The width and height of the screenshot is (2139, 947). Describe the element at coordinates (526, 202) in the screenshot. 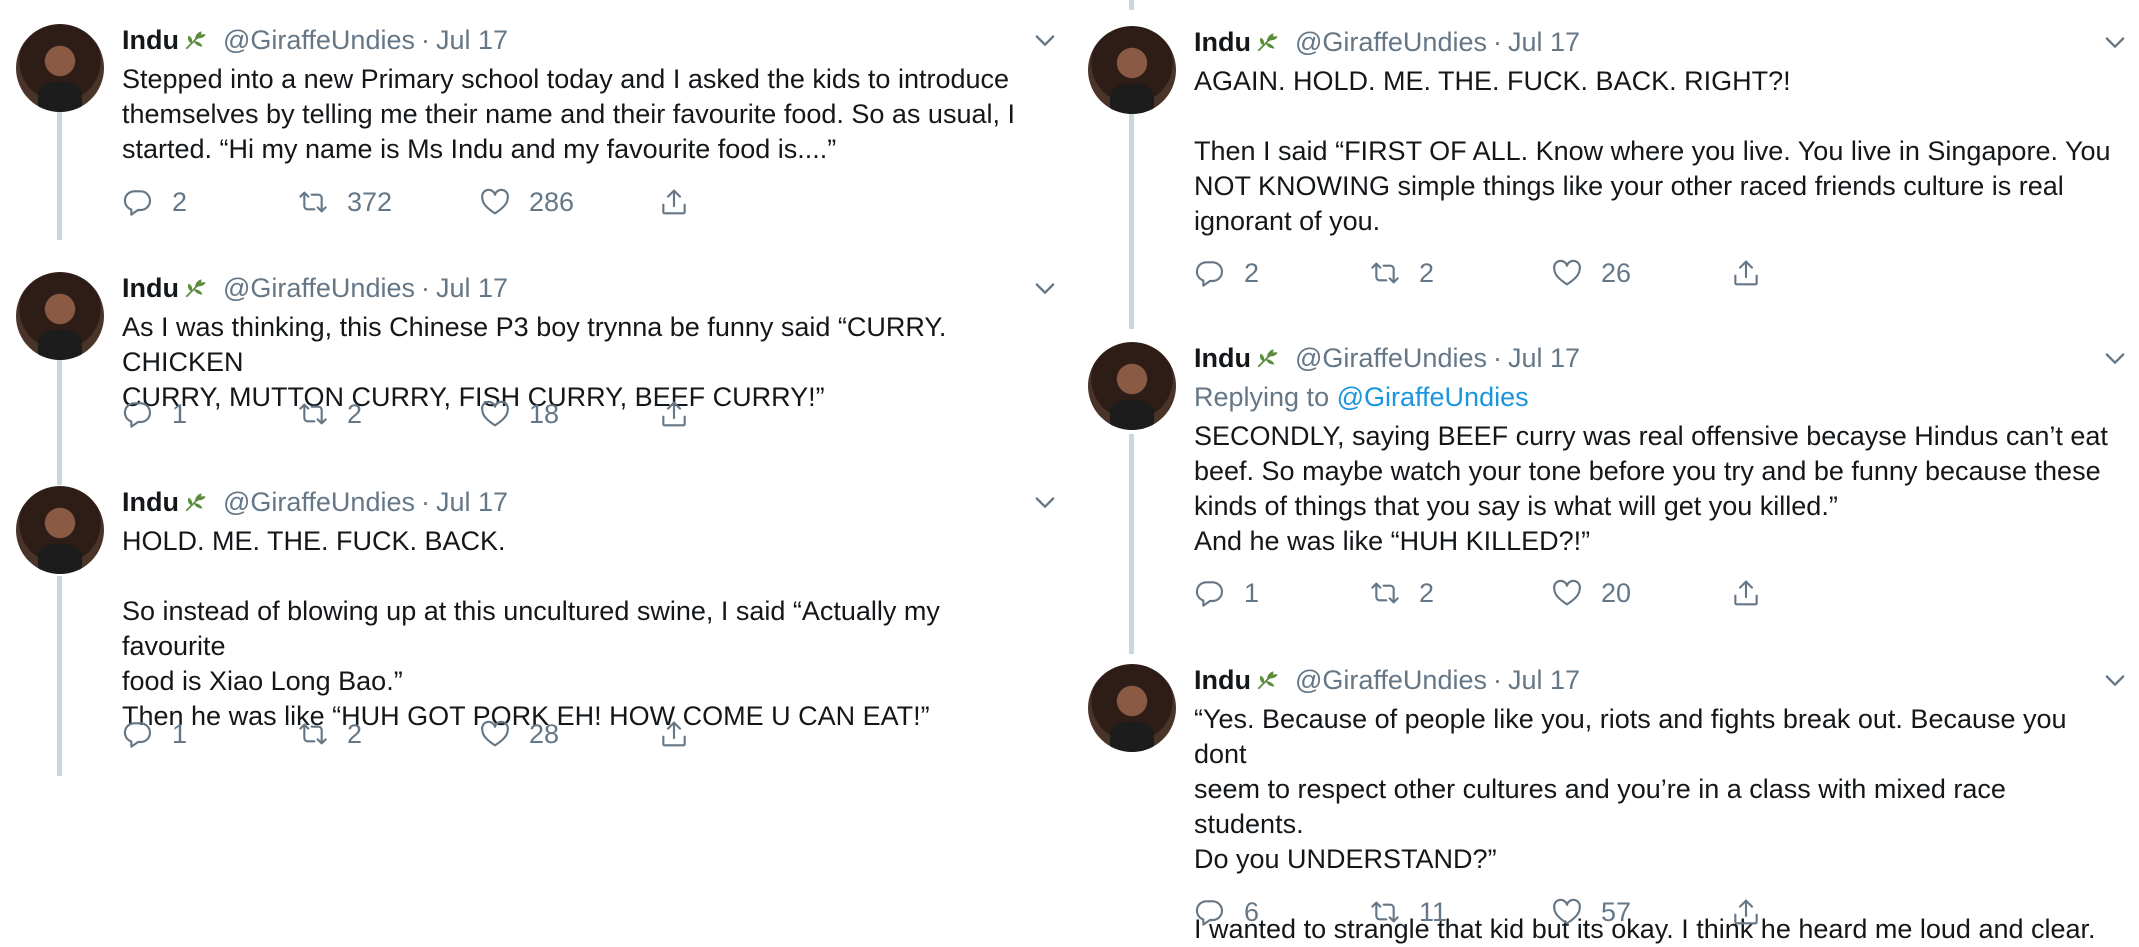

I see `like-button: 286` at that location.